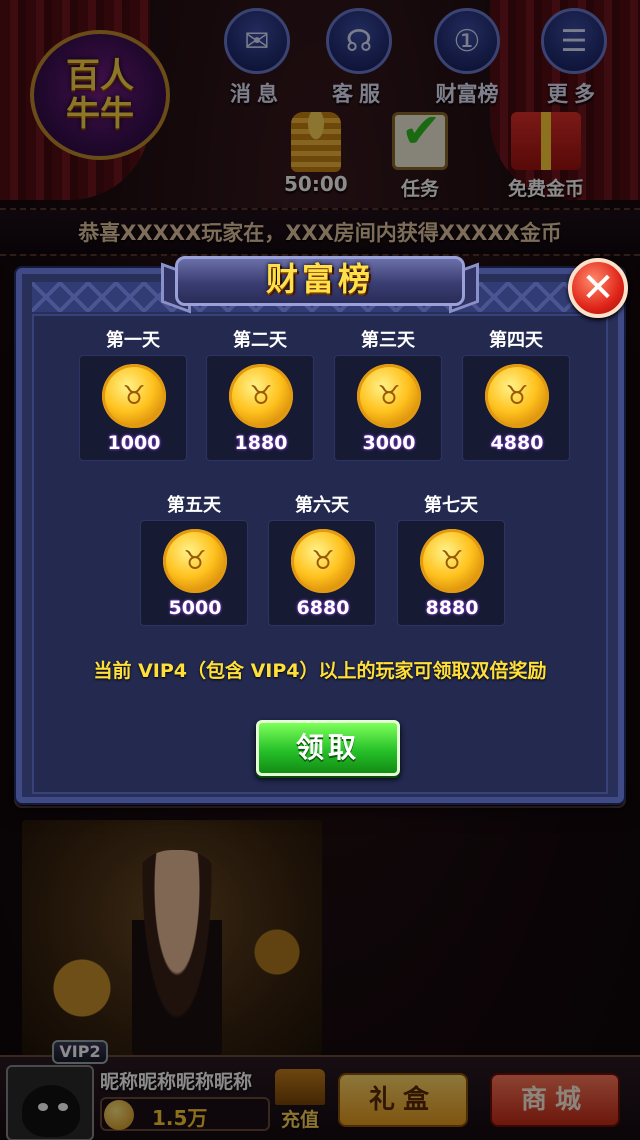 This screenshot has width=640, height=1140. I want to click on reward-tile: ♉ 6880, so click(322, 573).